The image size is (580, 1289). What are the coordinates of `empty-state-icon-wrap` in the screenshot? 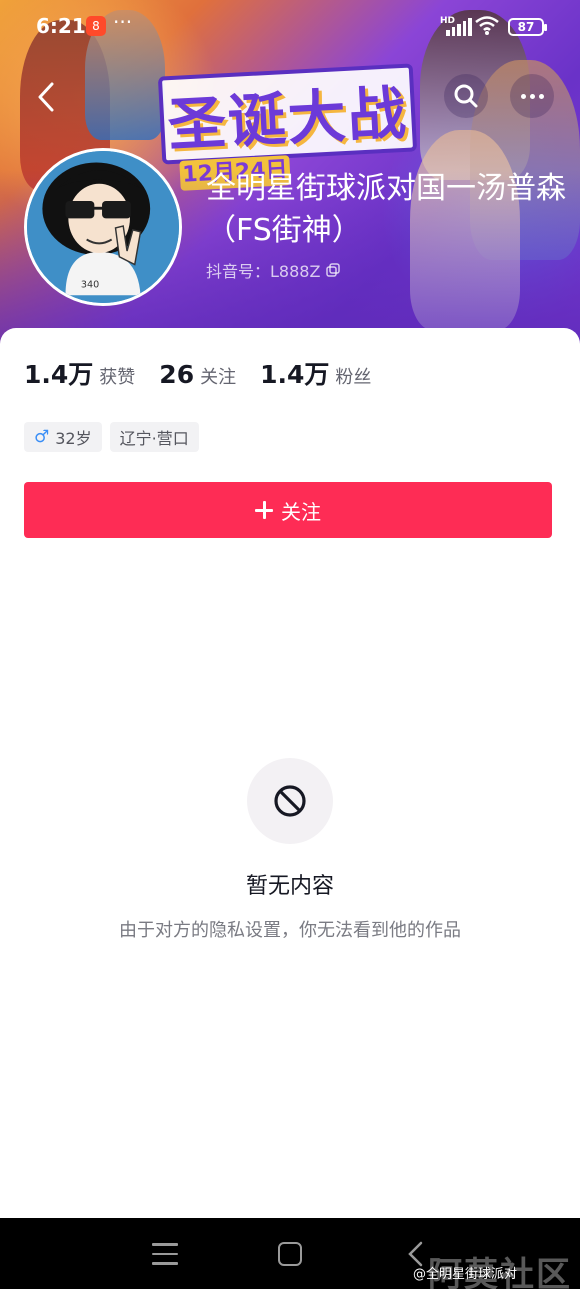 It's located at (290, 801).